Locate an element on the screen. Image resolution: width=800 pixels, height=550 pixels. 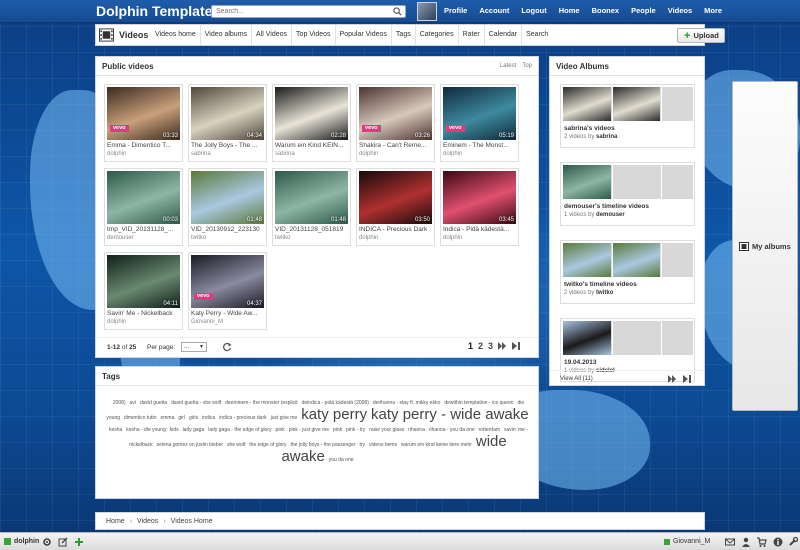
tag-link: girl is located at coordinates (181, 418).